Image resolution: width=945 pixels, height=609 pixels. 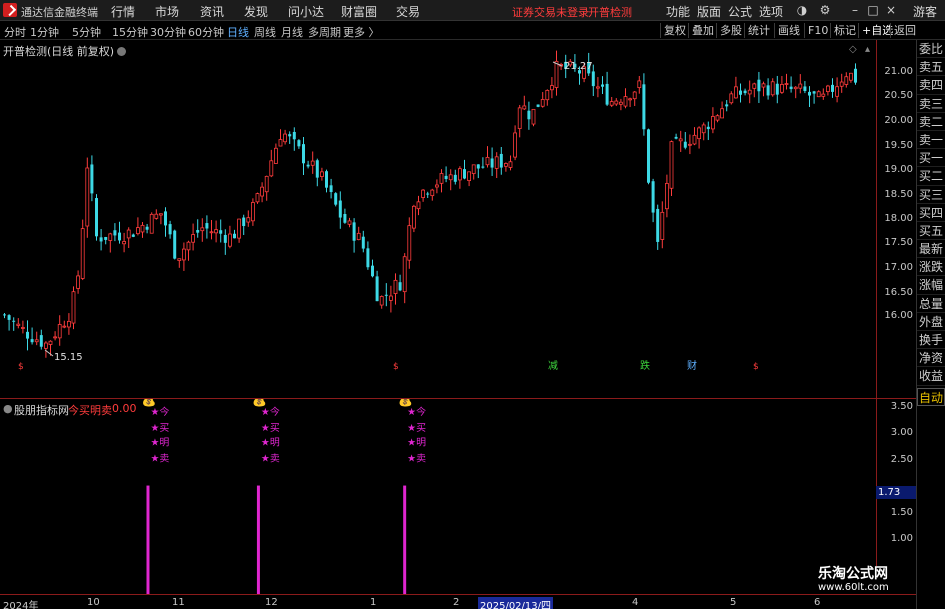 What do you see at coordinates (167, 11) in the screenshot?
I see `menu-item-market: 市场` at bounding box center [167, 11].